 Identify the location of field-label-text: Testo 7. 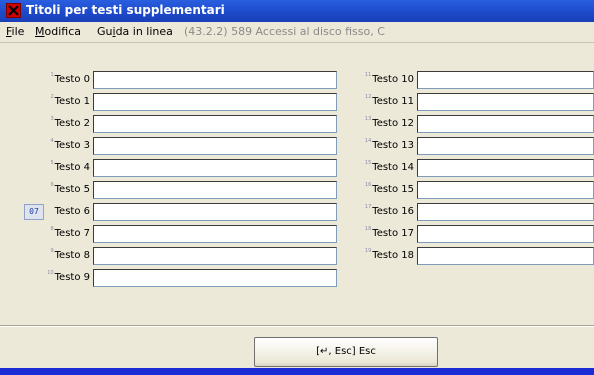
(72, 233).